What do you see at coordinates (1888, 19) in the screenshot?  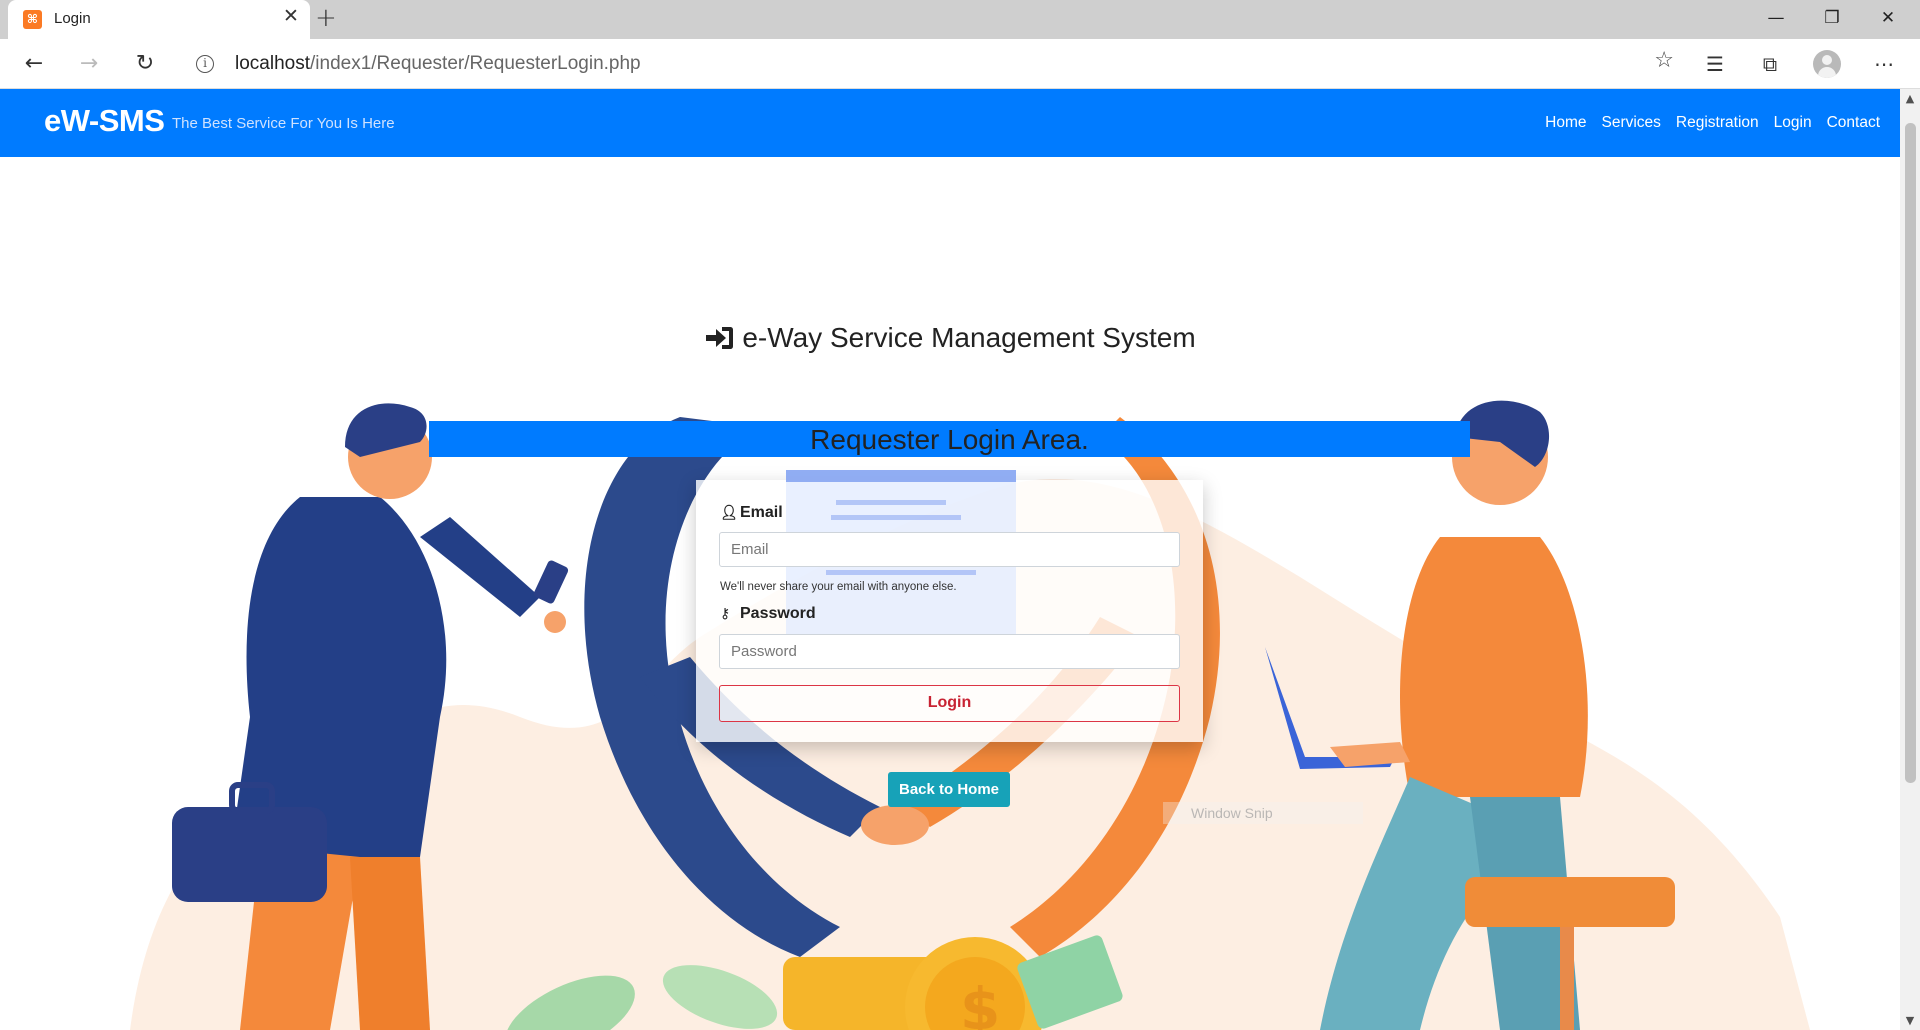 I see `window-close-icon: ✕` at bounding box center [1888, 19].